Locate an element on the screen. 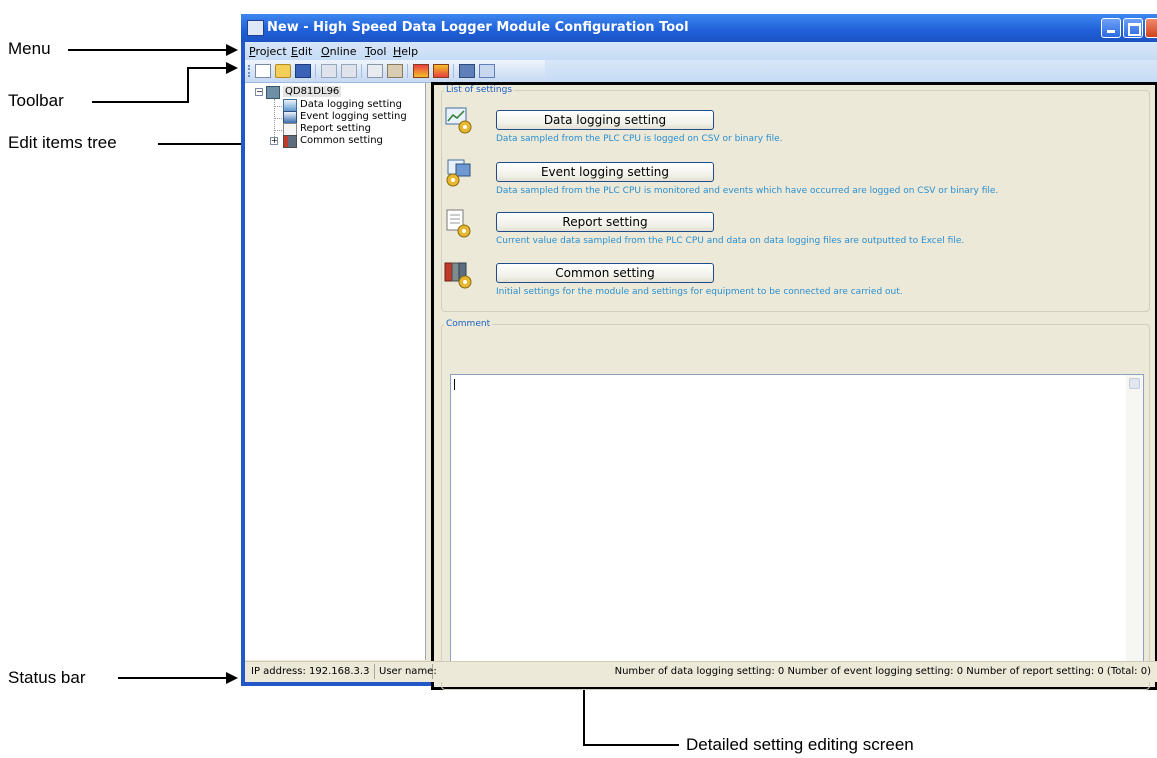 The height and width of the screenshot is (758, 1157). toolbar is located at coordinates (395, 71).